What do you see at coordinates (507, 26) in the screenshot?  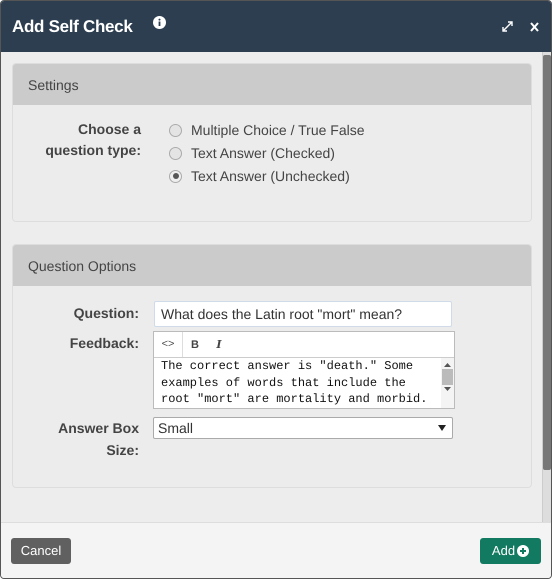 I see `expand-icon` at bounding box center [507, 26].